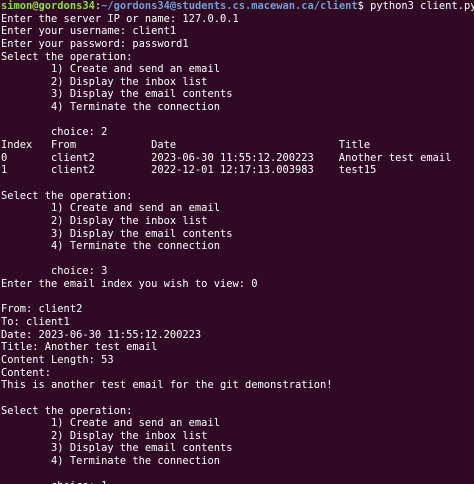 This screenshot has height=484, width=474. Describe the element at coordinates (35, 322) in the screenshot. I see `terminal-output-line: To: client1` at that location.